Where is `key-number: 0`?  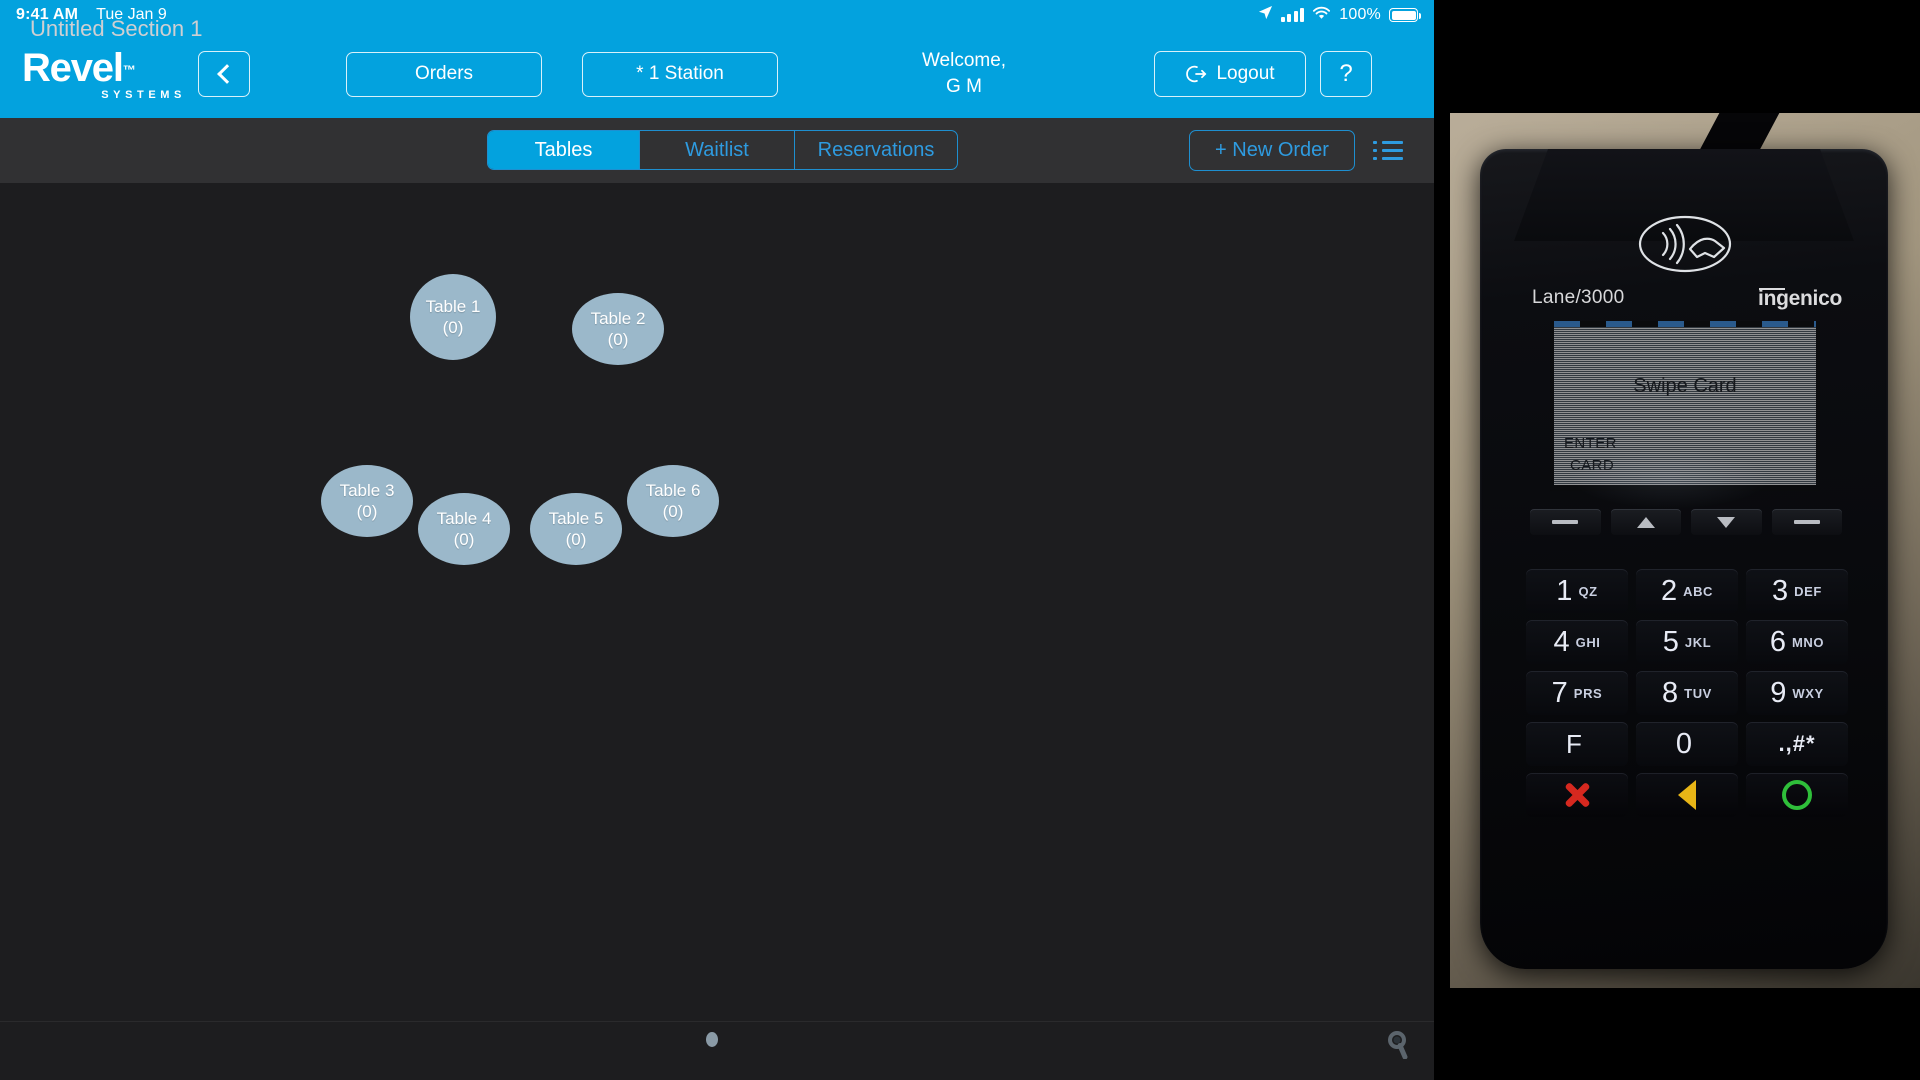
key-number: 0 is located at coordinates (1684, 743).